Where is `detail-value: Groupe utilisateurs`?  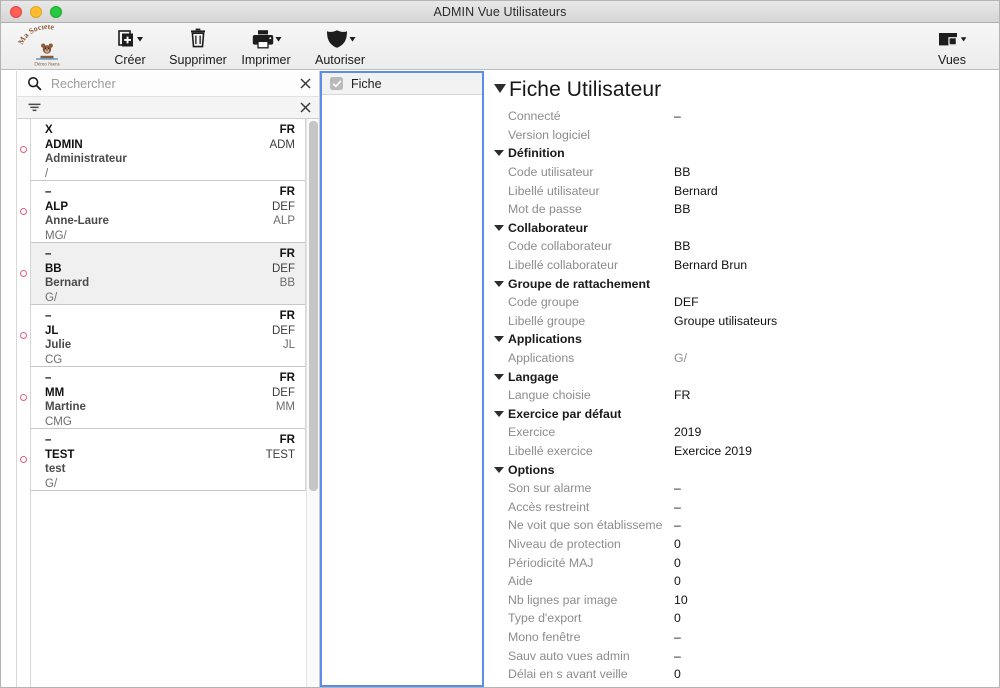 detail-value: Groupe utilisateurs is located at coordinates (725, 321).